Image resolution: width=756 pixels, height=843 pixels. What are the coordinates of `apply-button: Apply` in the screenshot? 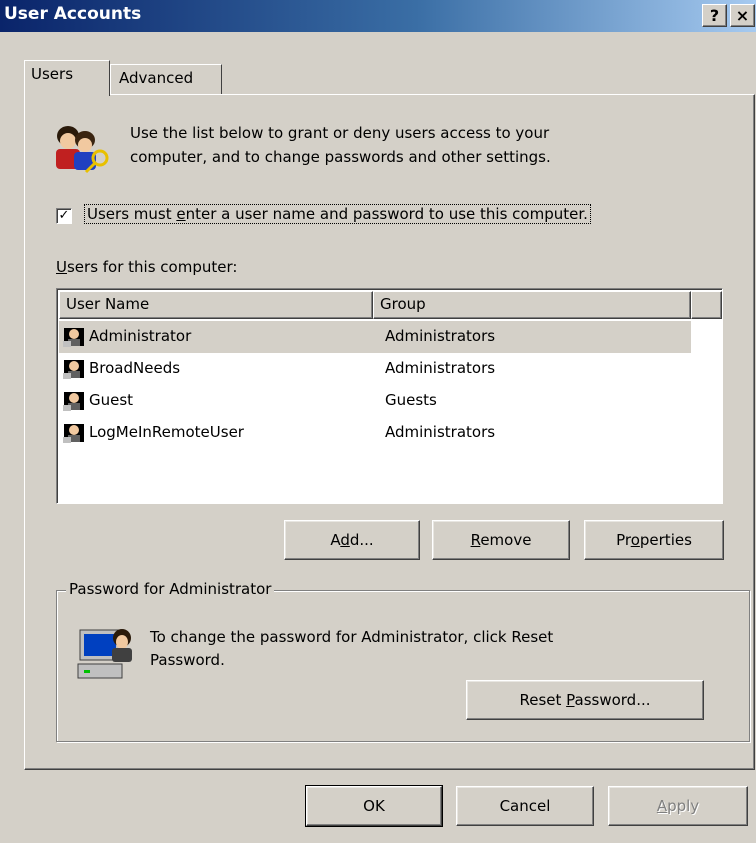 It's located at (678, 806).